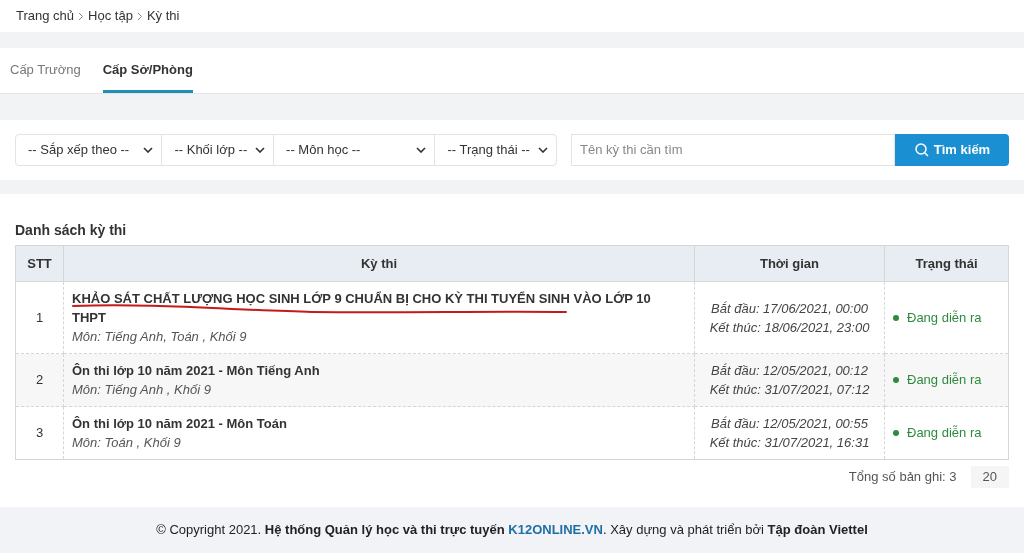 The width and height of the screenshot is (1024, 553). Describe the element at coordinates (45, 70) in the screenshot. I see `tab: Cấp Trường` at that location.